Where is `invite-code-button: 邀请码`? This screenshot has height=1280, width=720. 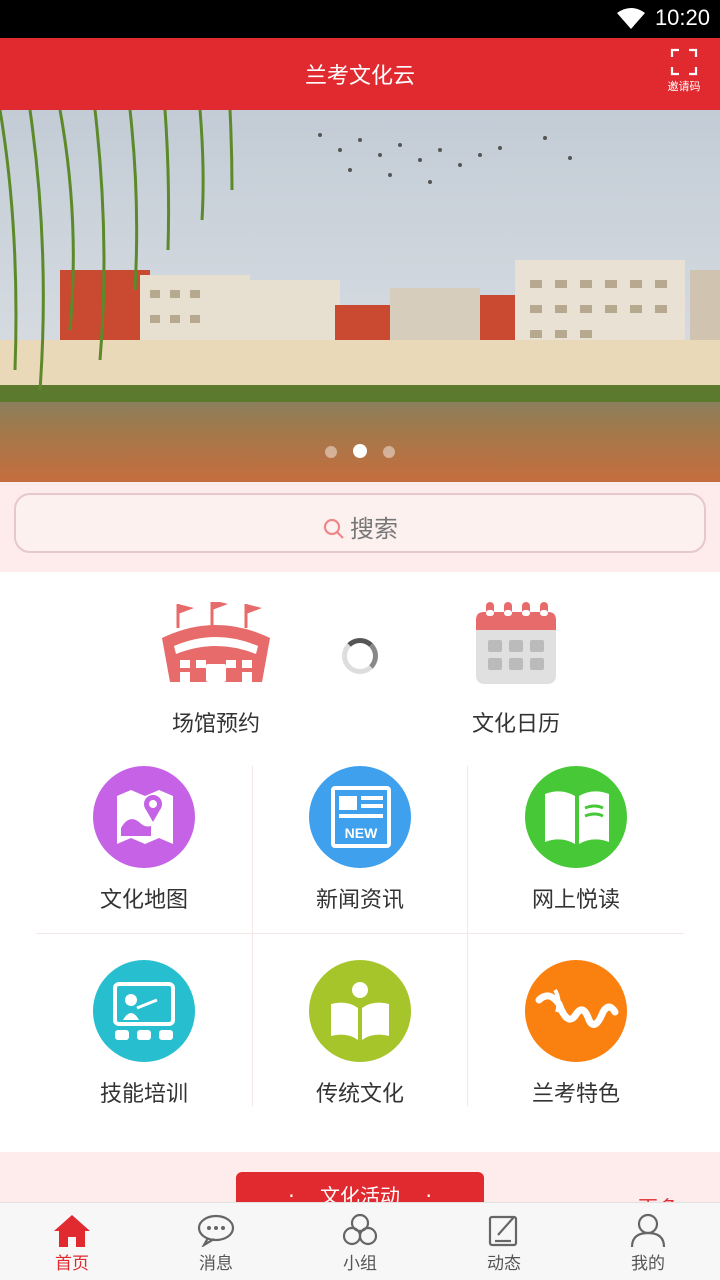
invite-code-button: 邀请码 is located at coordinates (684, 74).